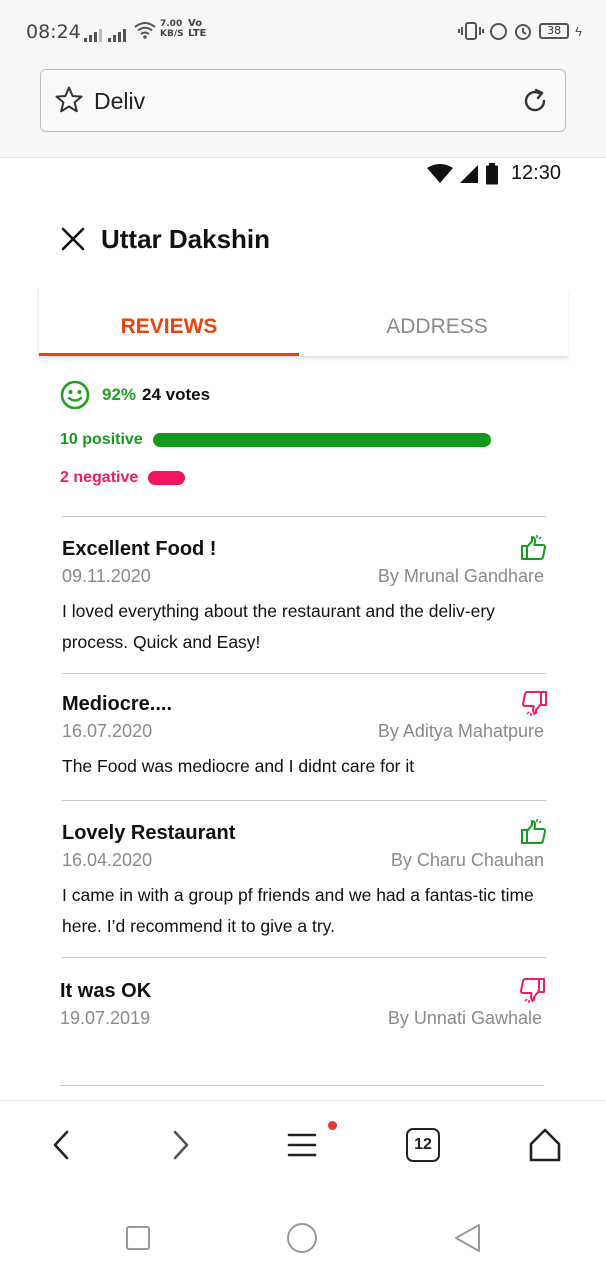 The image size is (606, 1280). I want to click on rating-summary: 92% 24 votes, so click(135, 395).